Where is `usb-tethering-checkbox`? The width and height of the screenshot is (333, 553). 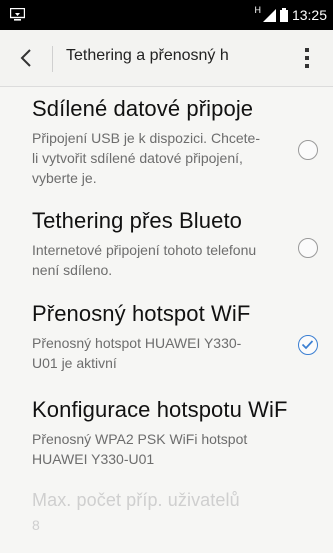
usb-tethering-checkbox is located at coordinates (308, 150).